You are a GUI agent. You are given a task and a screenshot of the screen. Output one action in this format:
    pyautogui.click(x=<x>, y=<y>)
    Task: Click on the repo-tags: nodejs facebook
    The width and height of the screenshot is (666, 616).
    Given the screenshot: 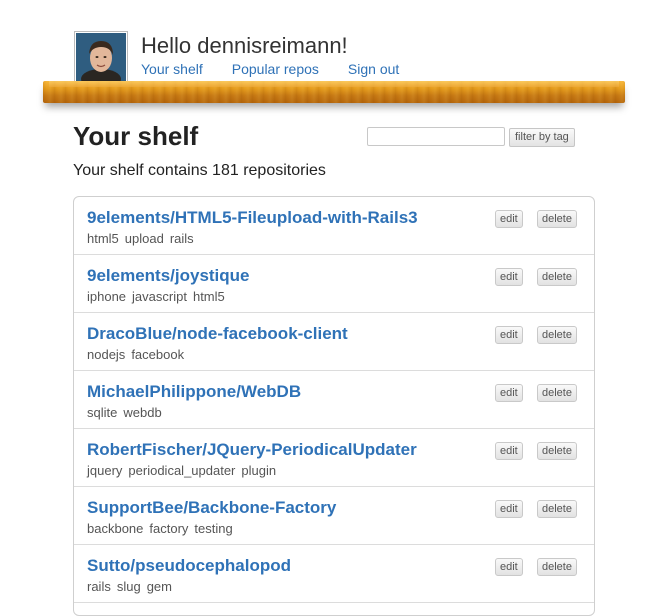 What is the action you would take?
    pyautogui.click(x=138, y=354)
    